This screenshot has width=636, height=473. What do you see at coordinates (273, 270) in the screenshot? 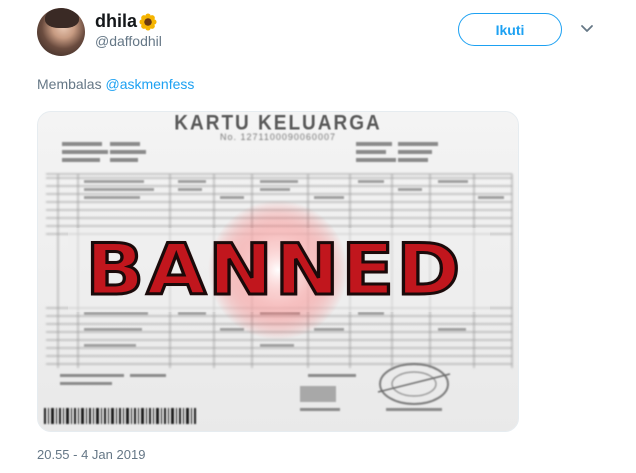
I see `banned-overlay-text: BANNED` at bounding box center [273, 270].